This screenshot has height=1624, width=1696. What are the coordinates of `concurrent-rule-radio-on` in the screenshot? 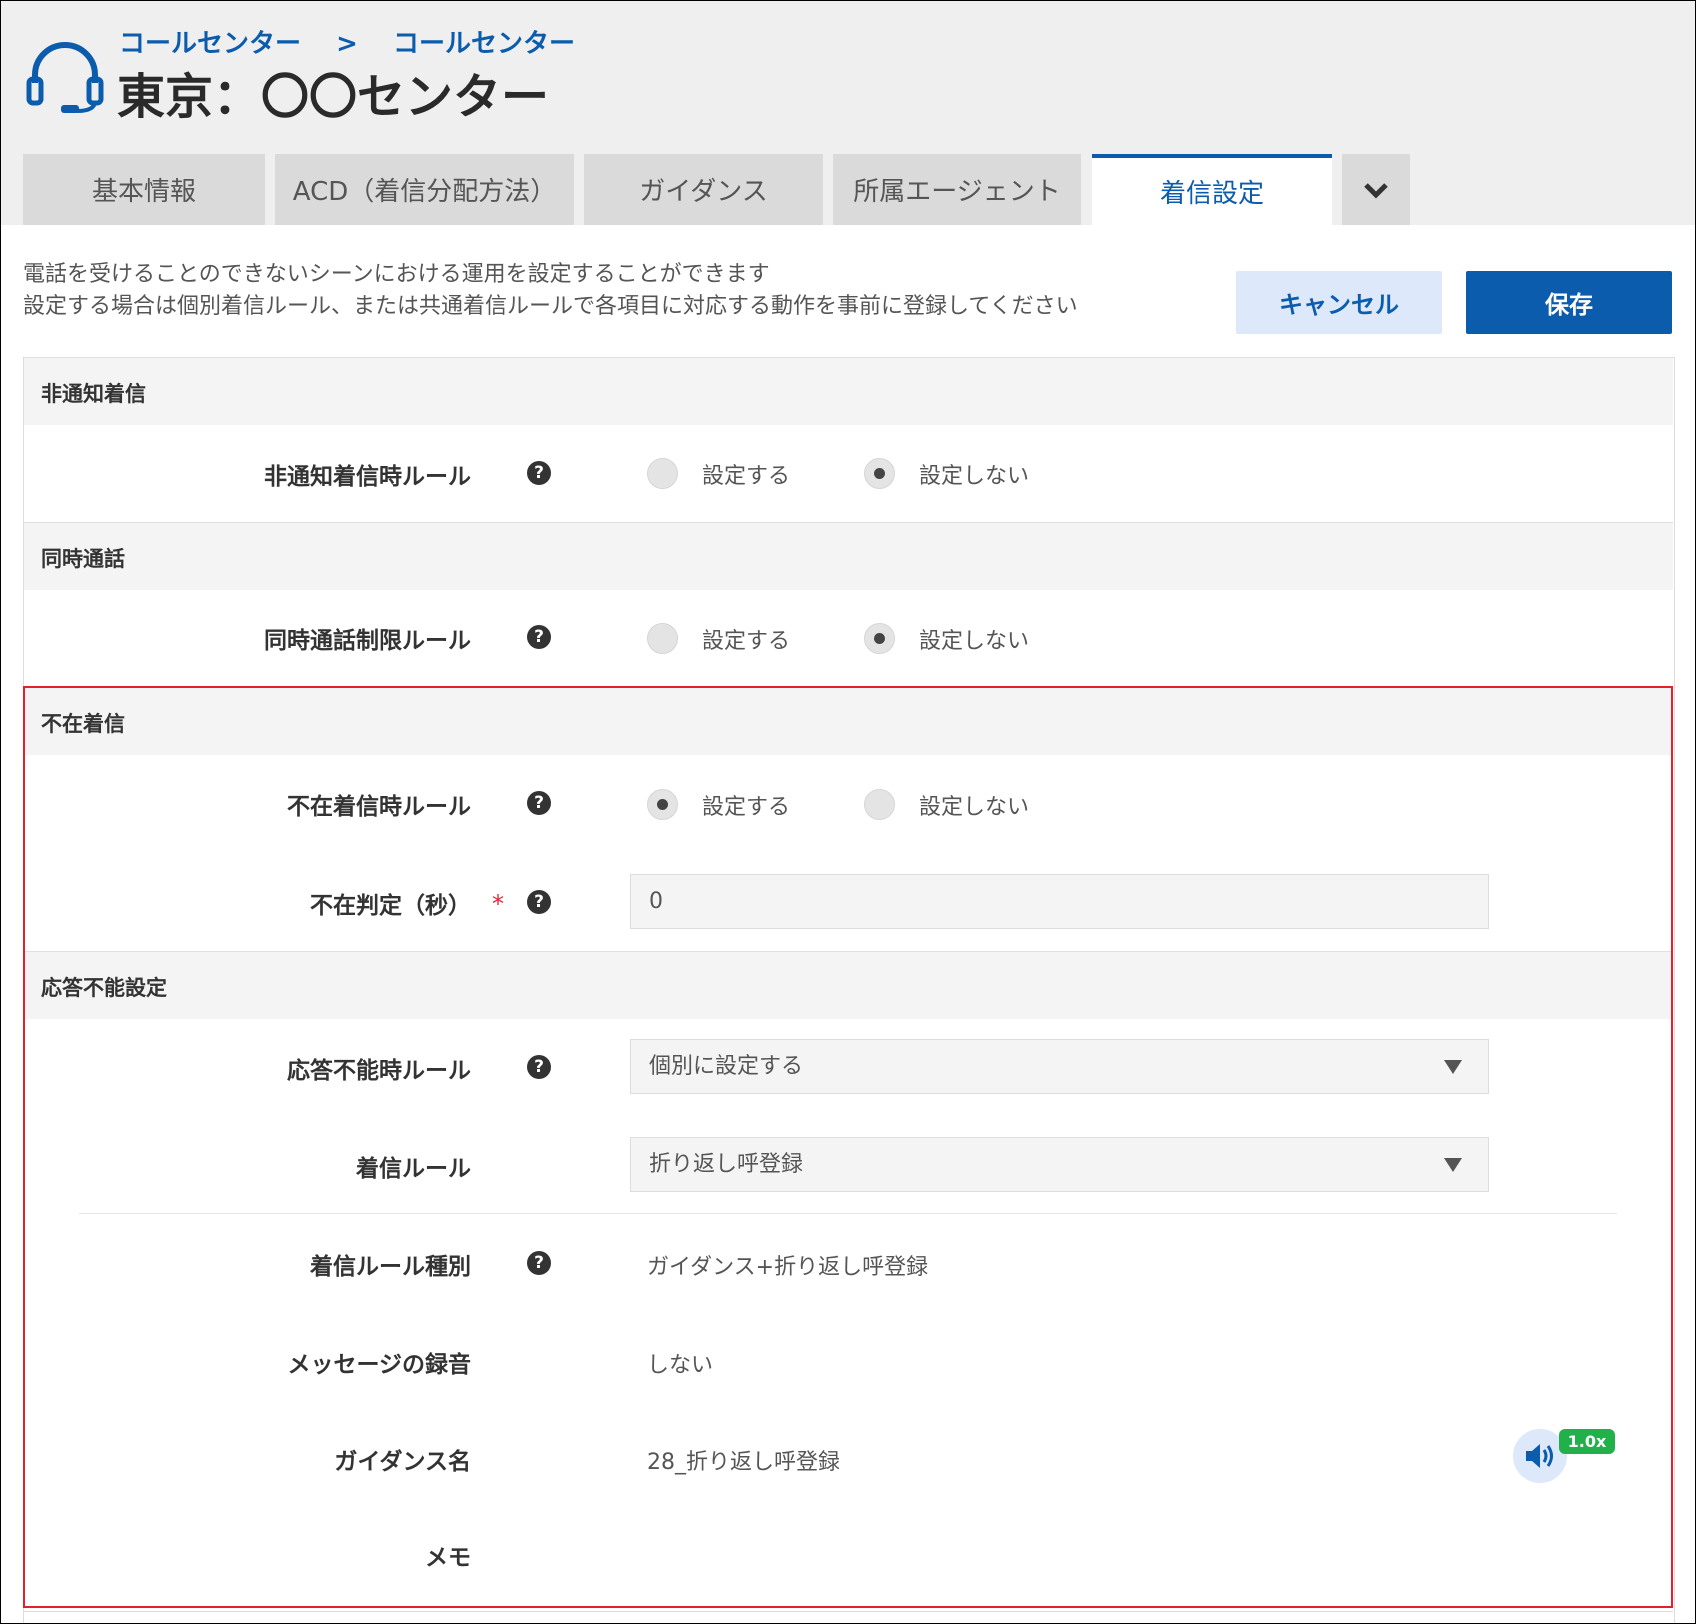 It's located at (662, 638).